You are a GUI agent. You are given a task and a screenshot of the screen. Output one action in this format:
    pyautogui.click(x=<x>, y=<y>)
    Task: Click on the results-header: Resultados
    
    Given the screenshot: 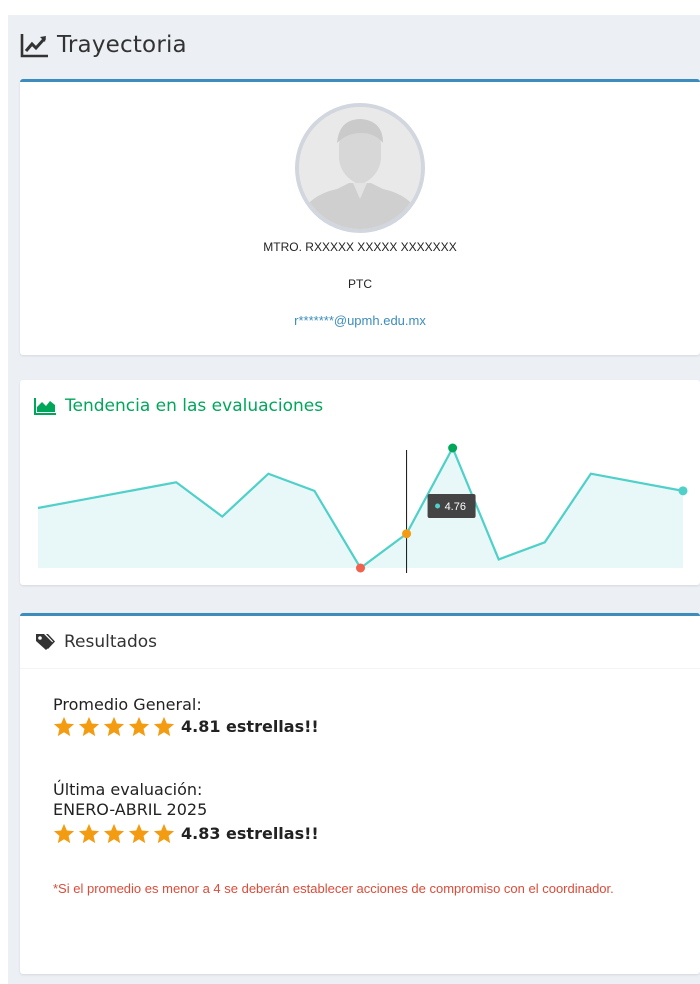 What is the action you would take?
    pyautogui.click(x=360, y=642)
    